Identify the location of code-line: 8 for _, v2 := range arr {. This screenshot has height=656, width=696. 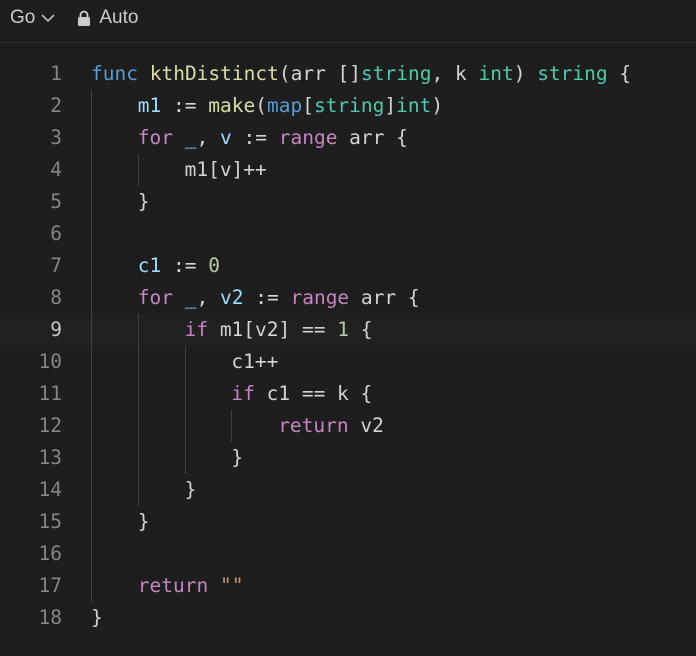
(348, 298).